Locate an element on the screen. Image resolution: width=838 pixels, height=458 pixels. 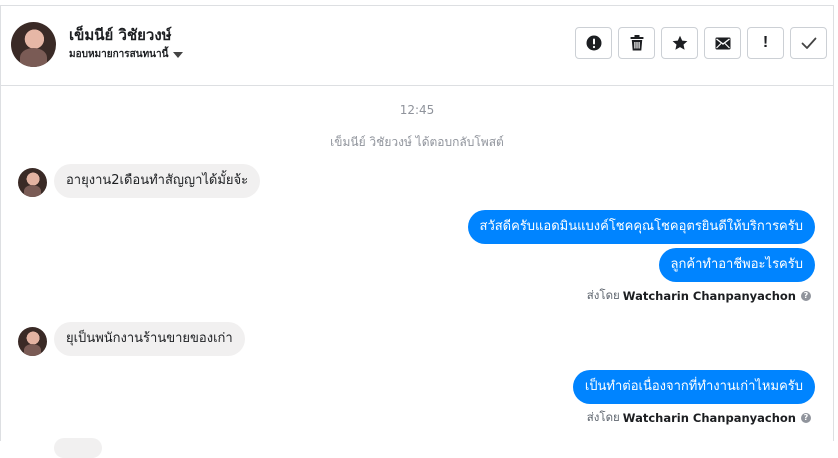
outgoing-message: ลูกค้าทำอาชีพอะไรครับ is located at coordinates (736, 265).